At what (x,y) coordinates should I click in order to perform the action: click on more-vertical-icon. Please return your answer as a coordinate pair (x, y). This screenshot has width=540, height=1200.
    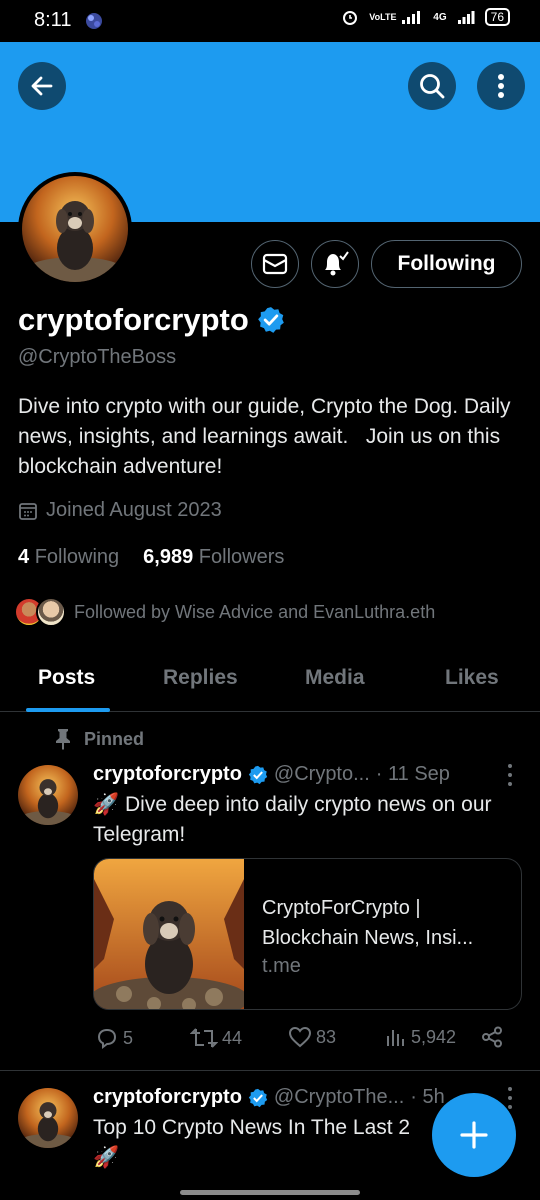
    Looking at the image, I should click on (501, 86).